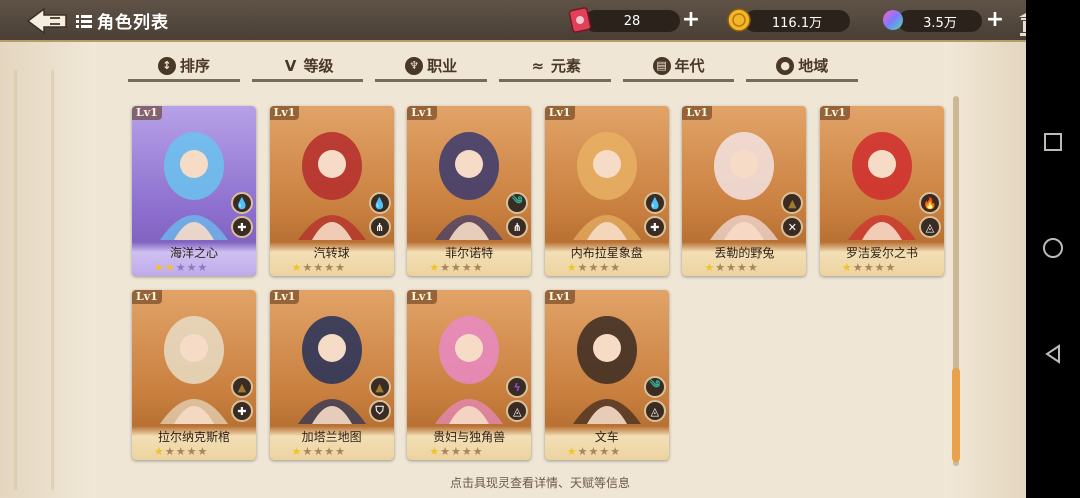 The image size is (1080, 498). What do you see at coordinates (48, 21) in the screenshot?
I see `back-button` at bounding box center [48, 21].